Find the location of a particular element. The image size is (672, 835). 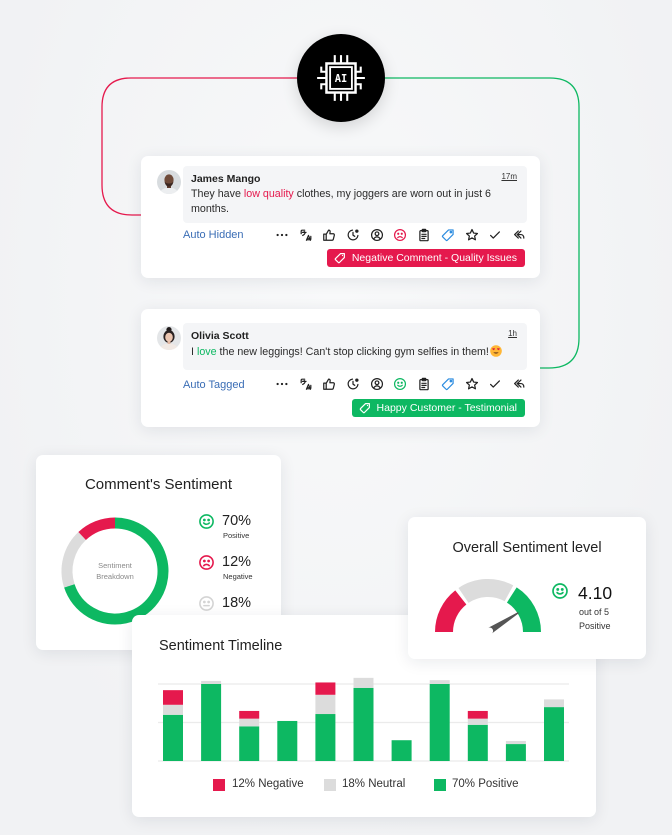

tag-label: Happy Customer - Testimonial is located at coordinates (446, 408).